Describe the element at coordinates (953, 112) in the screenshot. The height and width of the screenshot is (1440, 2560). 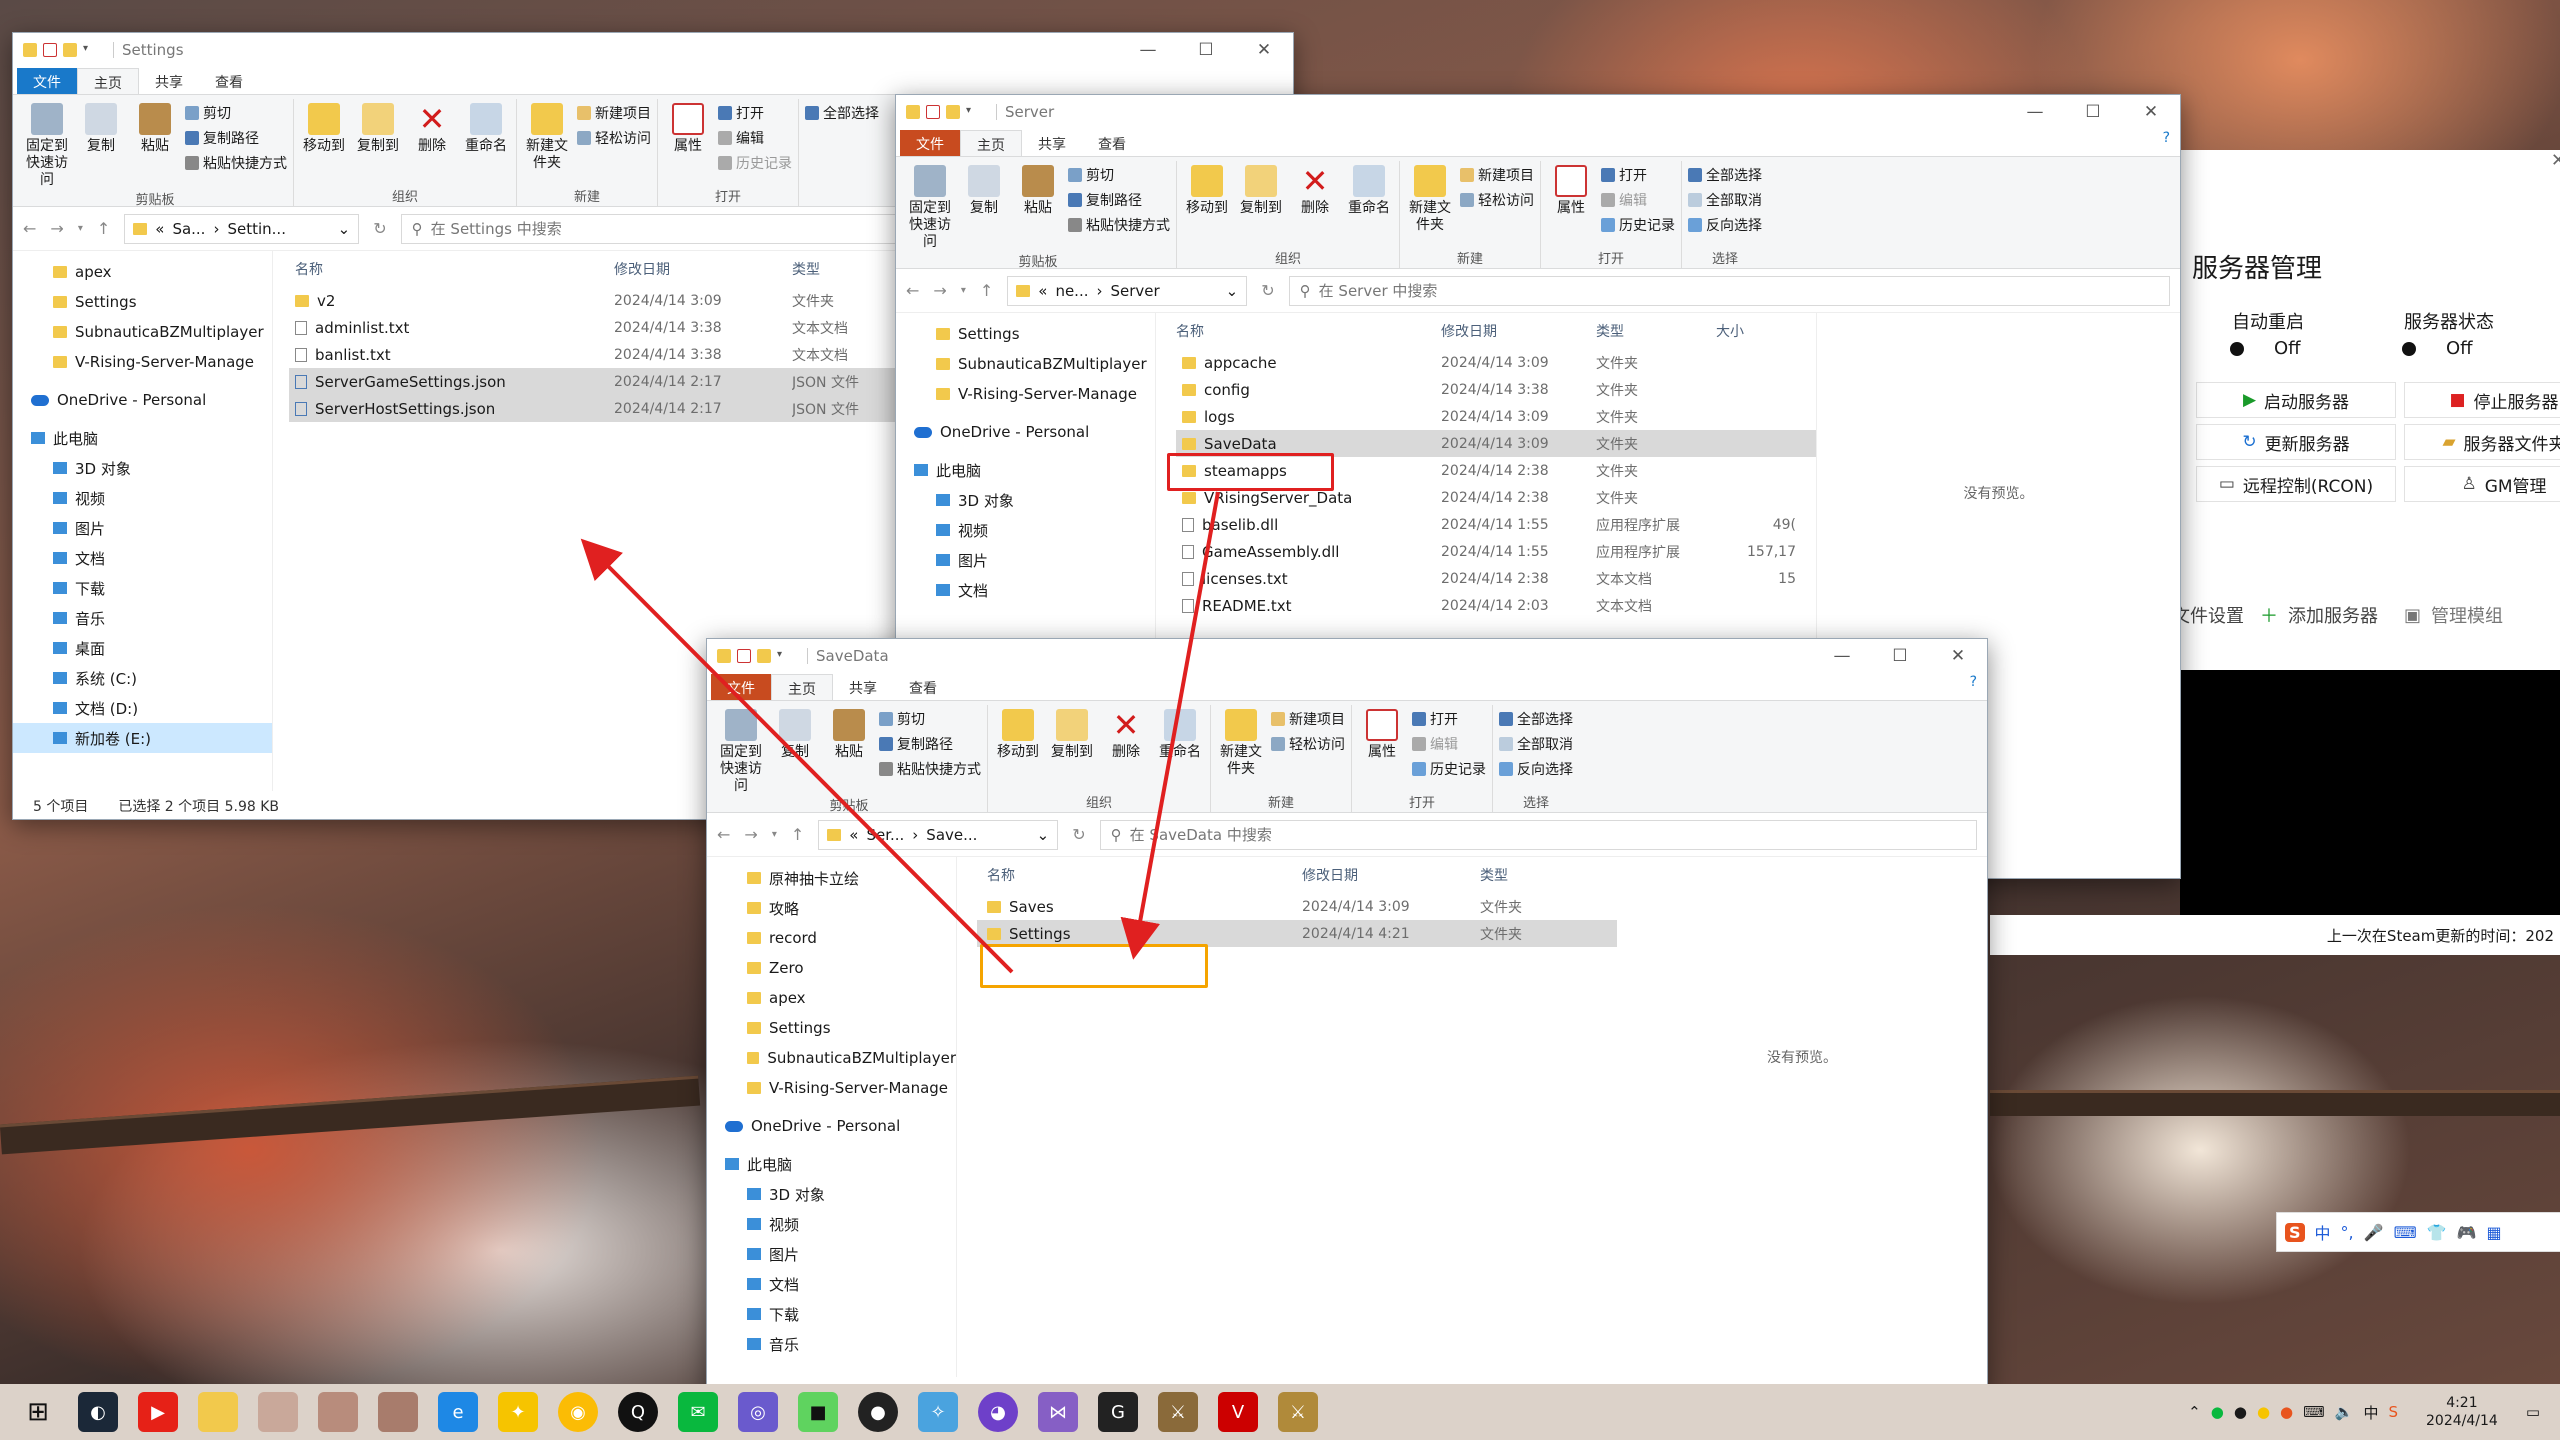
I see `new-folder-icon` at that location.